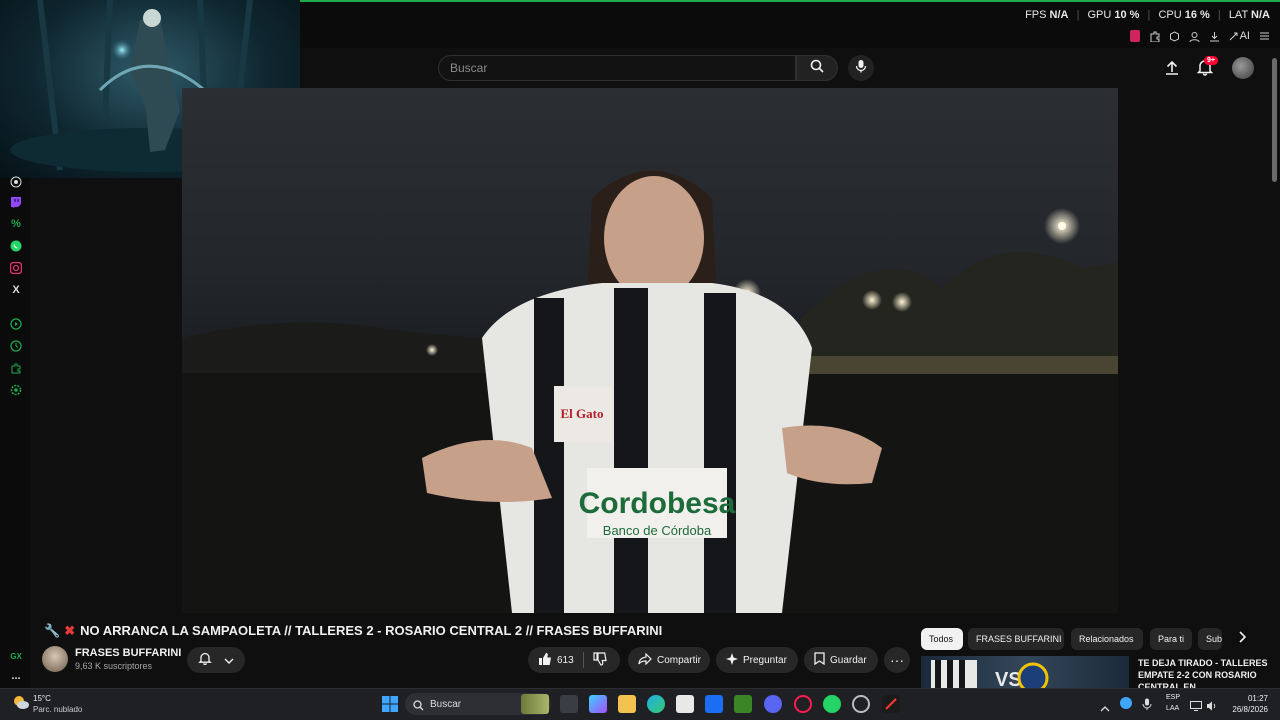  What do you see at coordinates (773, 704) in the screenshot?
I see `discord-icon` at bounding box center [773, 704].